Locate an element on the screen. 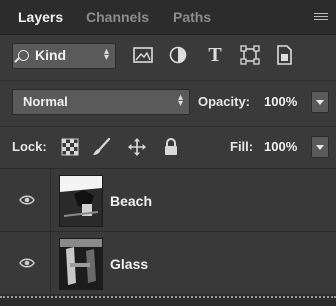  smart-object-filter-icon is located at coordinates (284, 55).